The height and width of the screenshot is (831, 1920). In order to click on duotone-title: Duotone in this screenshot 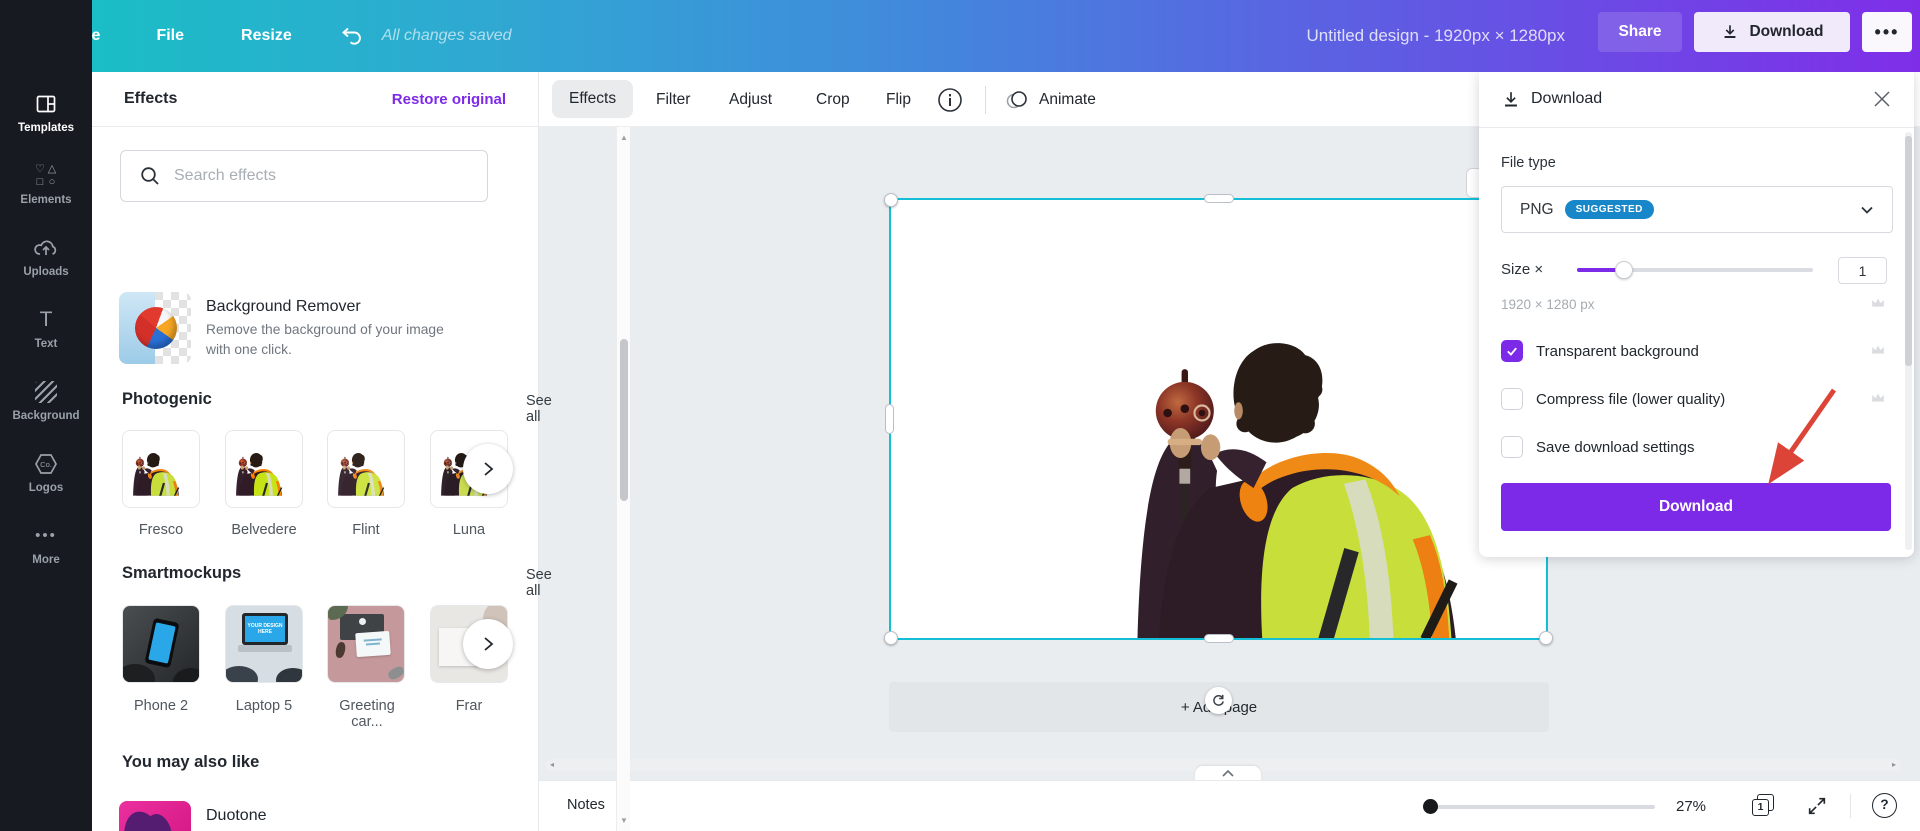, I will do `click(236, 815)`.